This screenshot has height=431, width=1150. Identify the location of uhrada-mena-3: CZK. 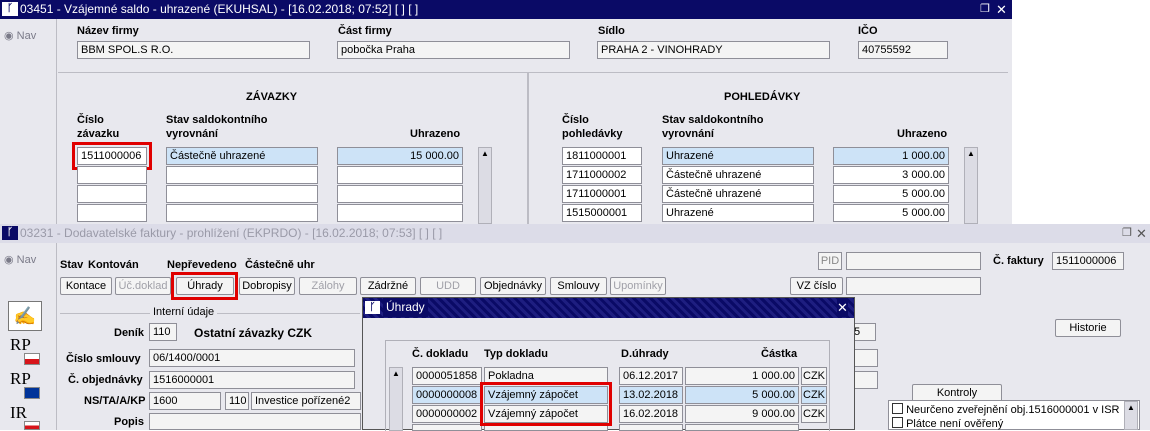
(814, 414).